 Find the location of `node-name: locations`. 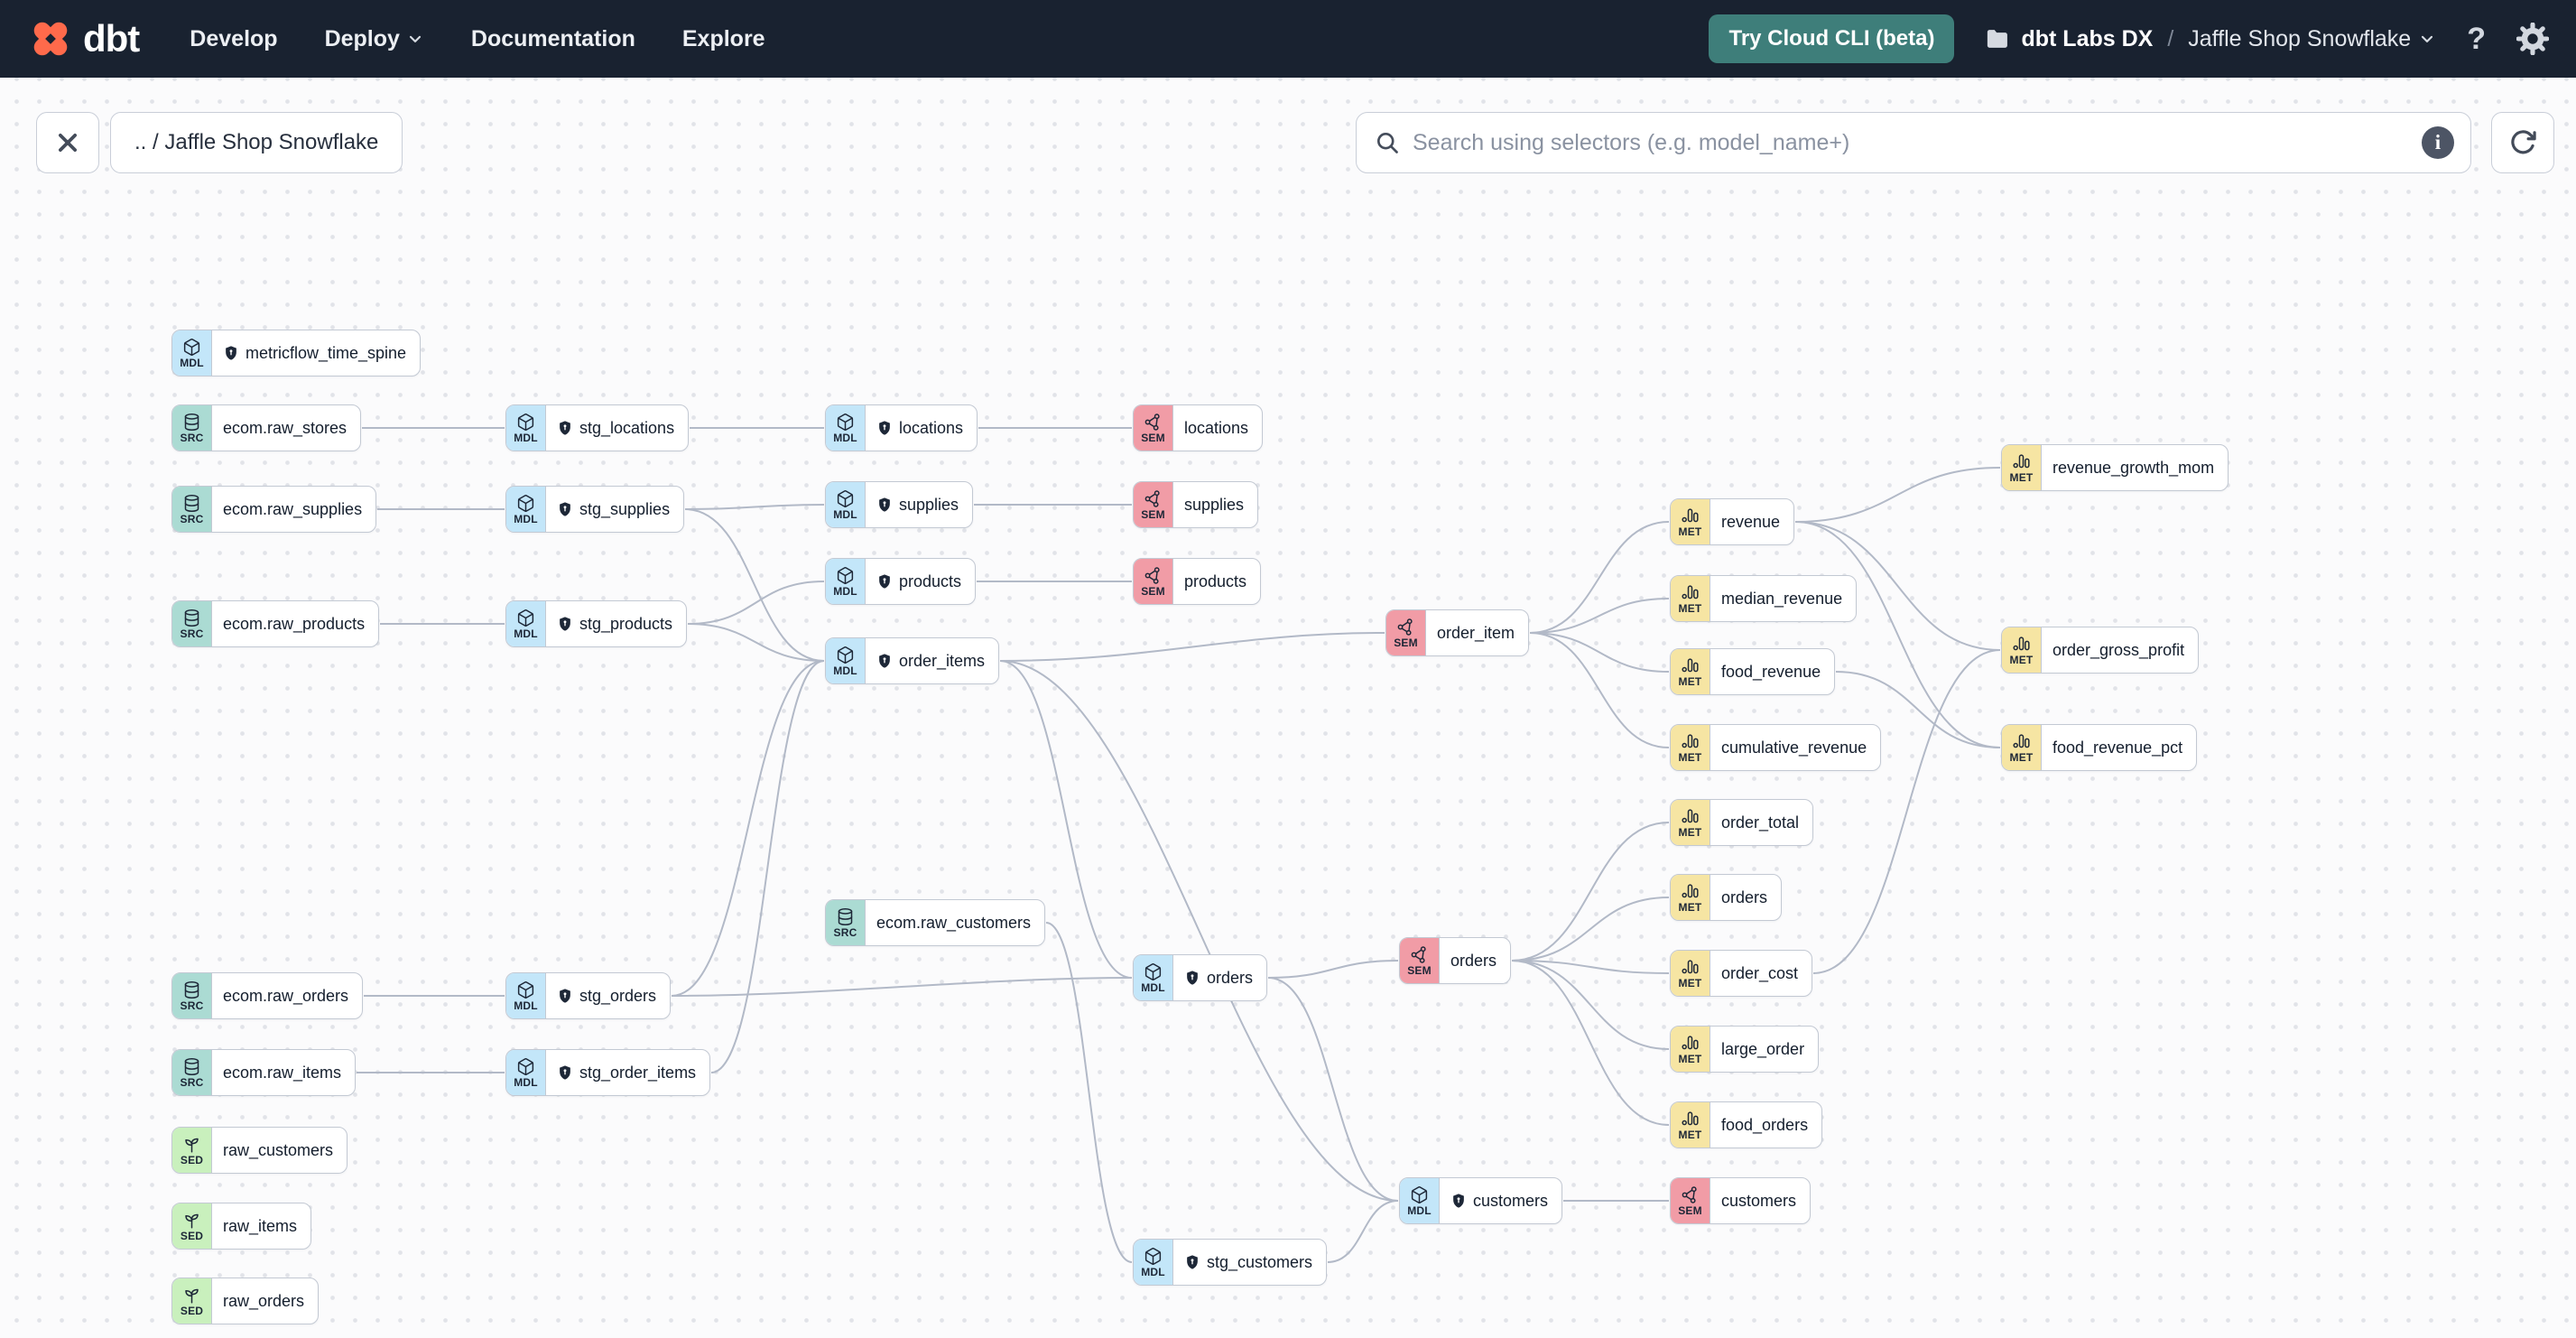

node-name: locations is located at coordinates (922, 428).